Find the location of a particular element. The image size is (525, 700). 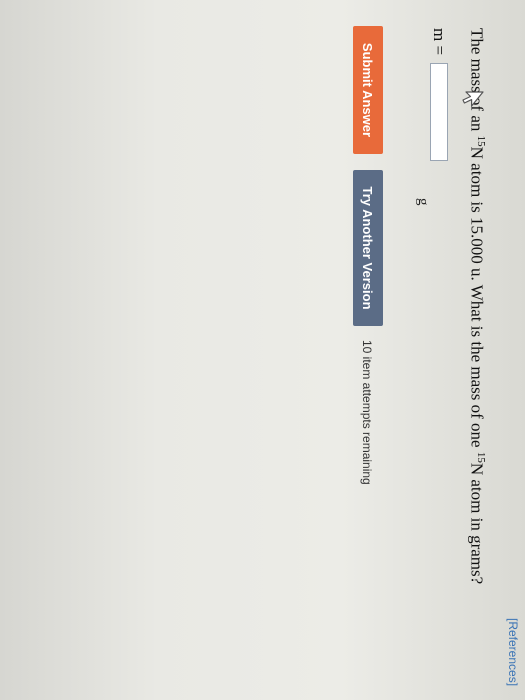

question-part-3: atom in grams? is located at coordinates (477, 530).